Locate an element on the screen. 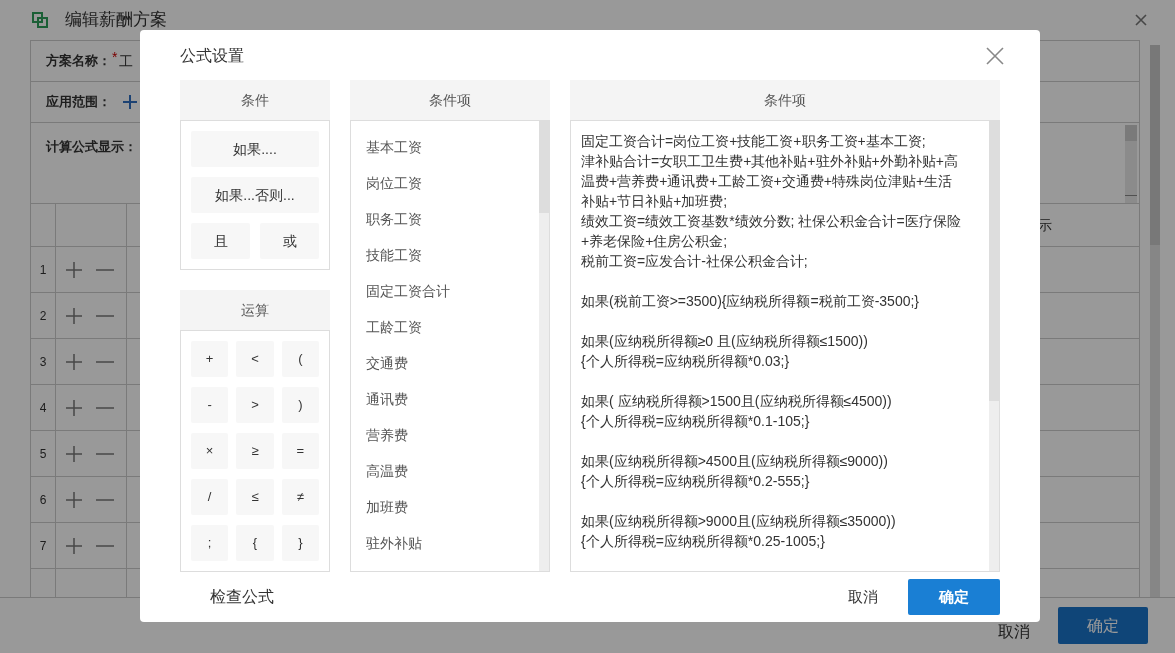  operator-button: = is located at coordinates (300, 451).